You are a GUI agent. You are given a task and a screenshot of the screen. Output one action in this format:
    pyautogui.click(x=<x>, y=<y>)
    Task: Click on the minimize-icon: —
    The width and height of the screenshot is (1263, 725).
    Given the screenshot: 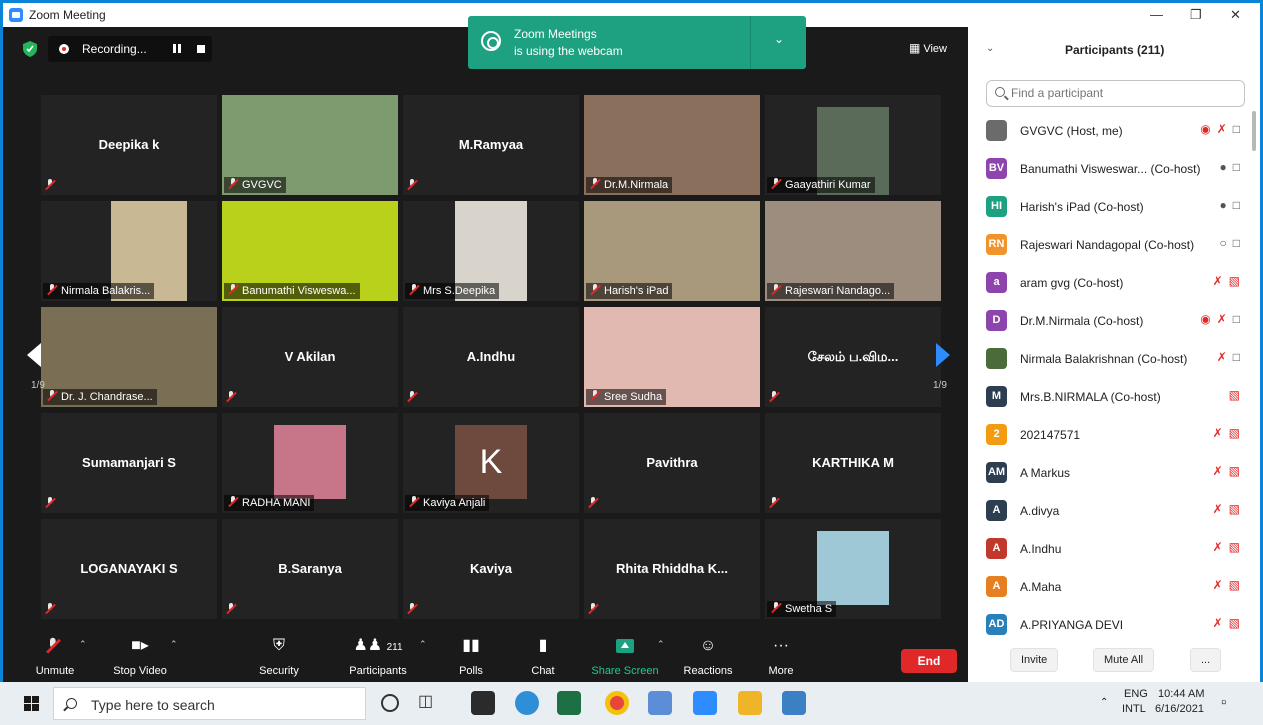 What is the action you would take?
    pyautogui.click(x=1156, y=14)
    